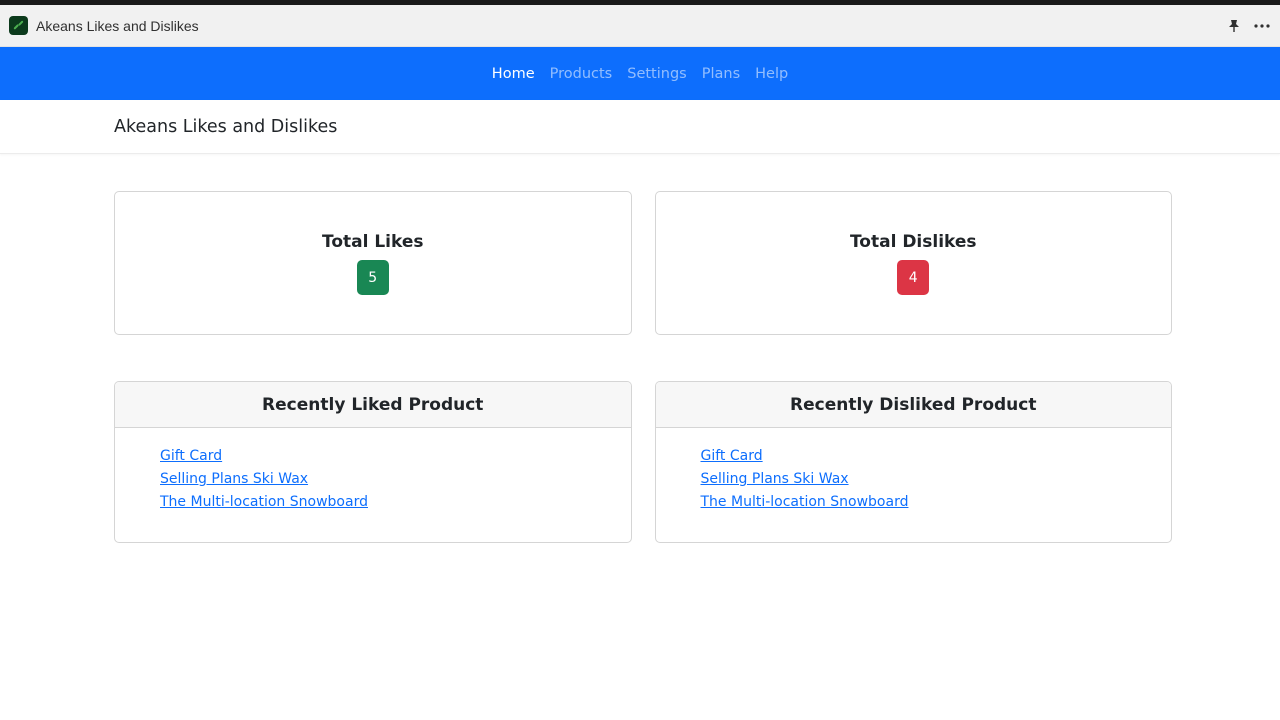 This screenshot has width=1280, height=720. What do you see at coordinates (226, 126) in the screenshot?
I see `page-title: Akeans Likes and Dislikes` at bounding box center [226, 126].